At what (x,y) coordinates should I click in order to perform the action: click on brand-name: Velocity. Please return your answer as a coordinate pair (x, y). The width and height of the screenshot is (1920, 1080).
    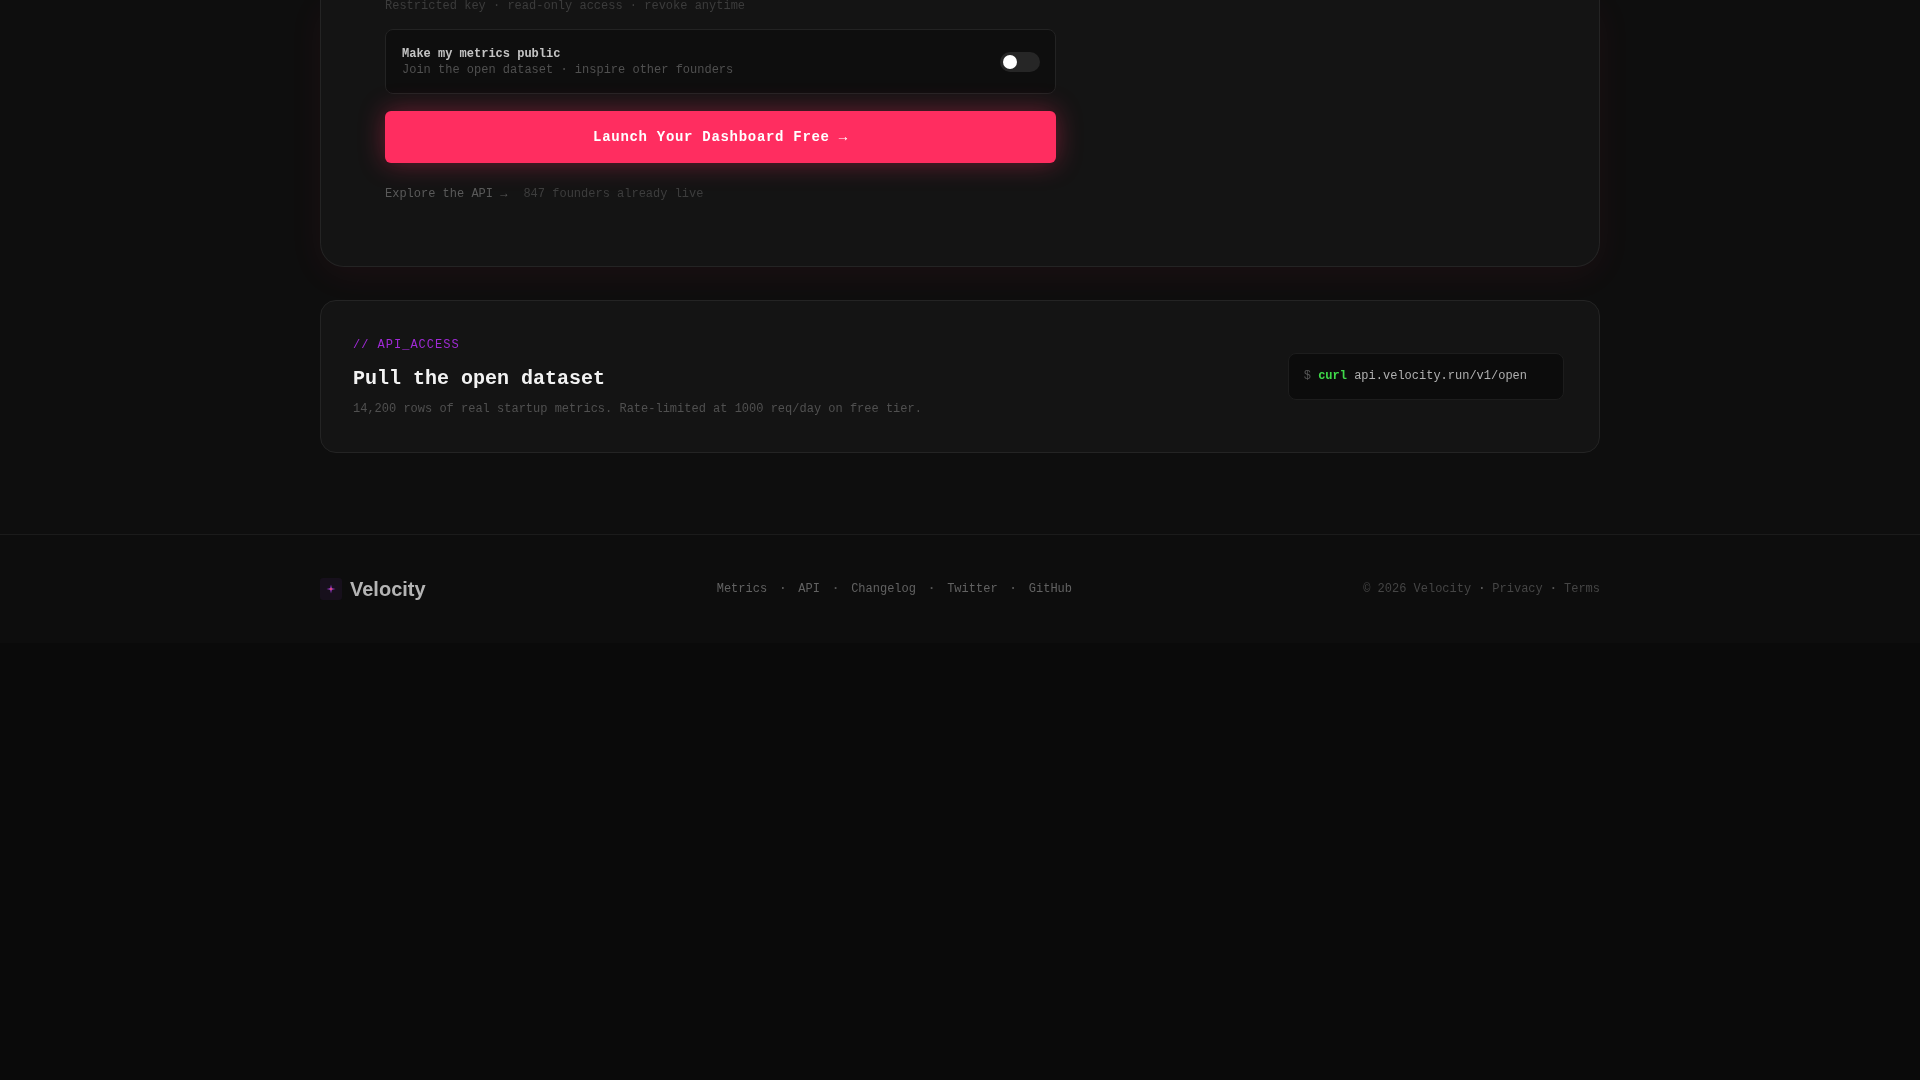
    Looking at the image, I should click on (388, 589).